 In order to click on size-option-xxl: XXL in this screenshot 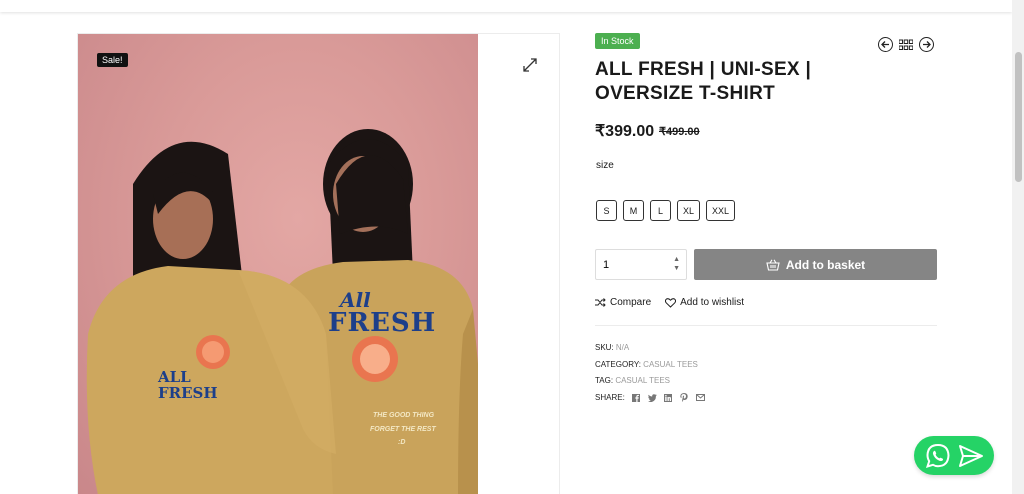, I will do `click(721, 210)`.